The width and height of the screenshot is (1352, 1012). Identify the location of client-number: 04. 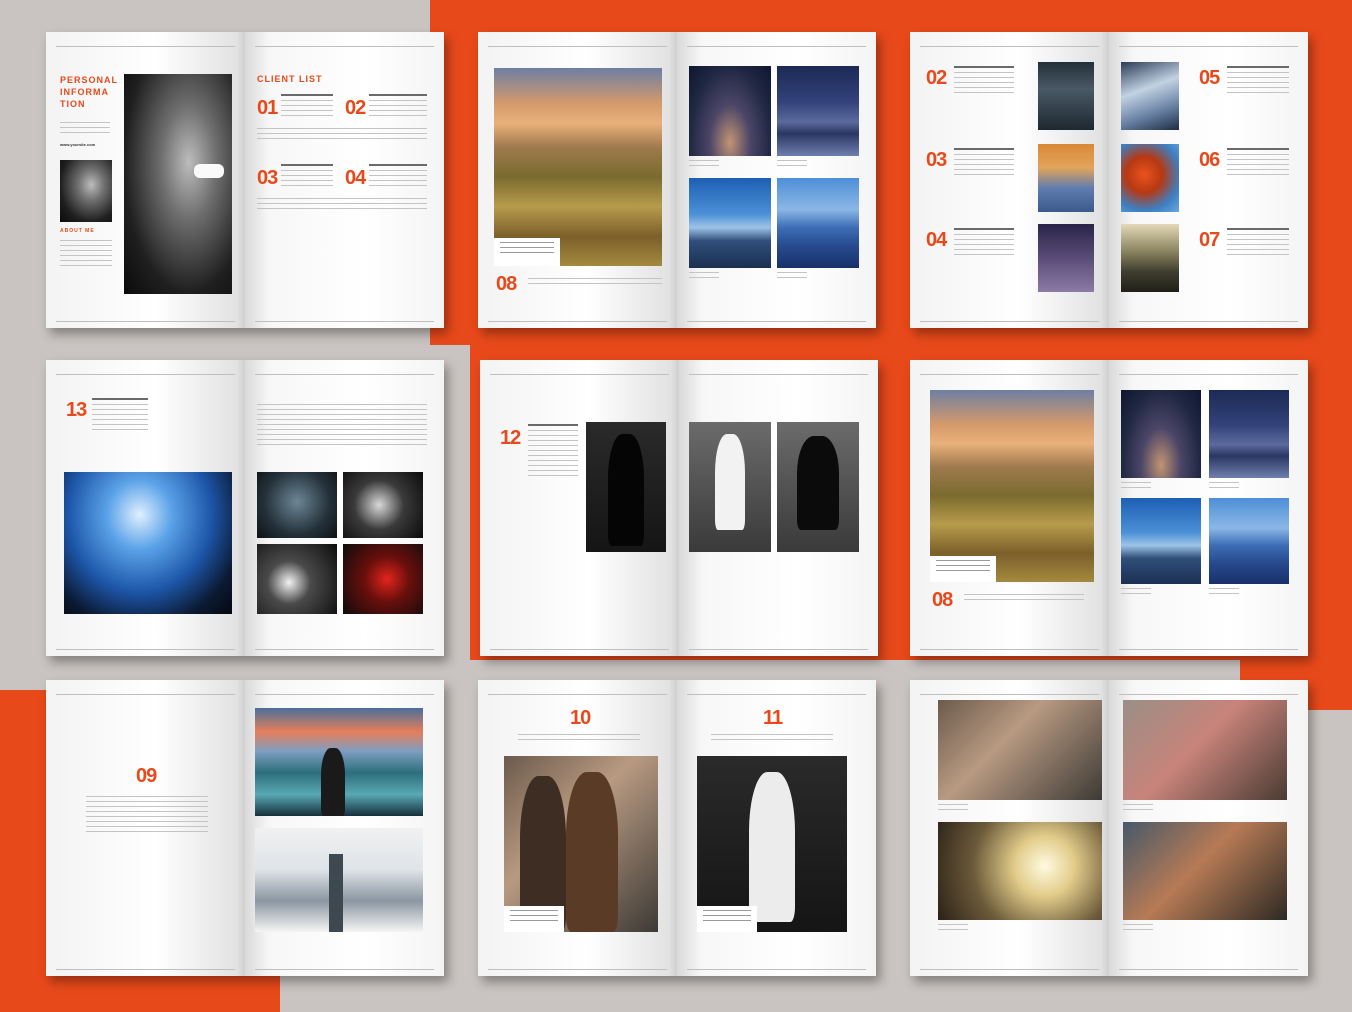
(355, 178).